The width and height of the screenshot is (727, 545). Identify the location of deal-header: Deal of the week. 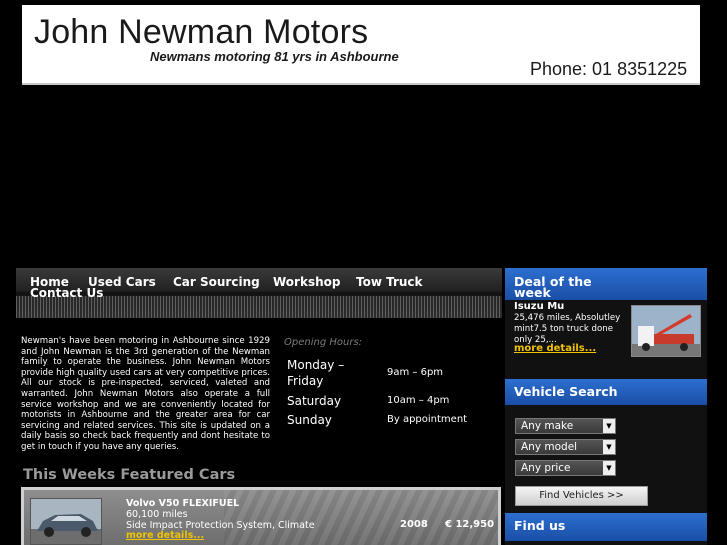
(606, 284).